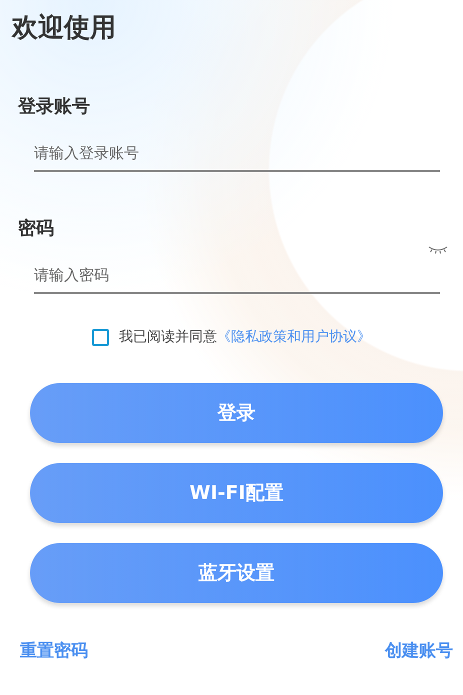  What do you see at coordinates (236, 413) in the screenshot?
I see `action-button: 登录` at bounding box center [236, 413].